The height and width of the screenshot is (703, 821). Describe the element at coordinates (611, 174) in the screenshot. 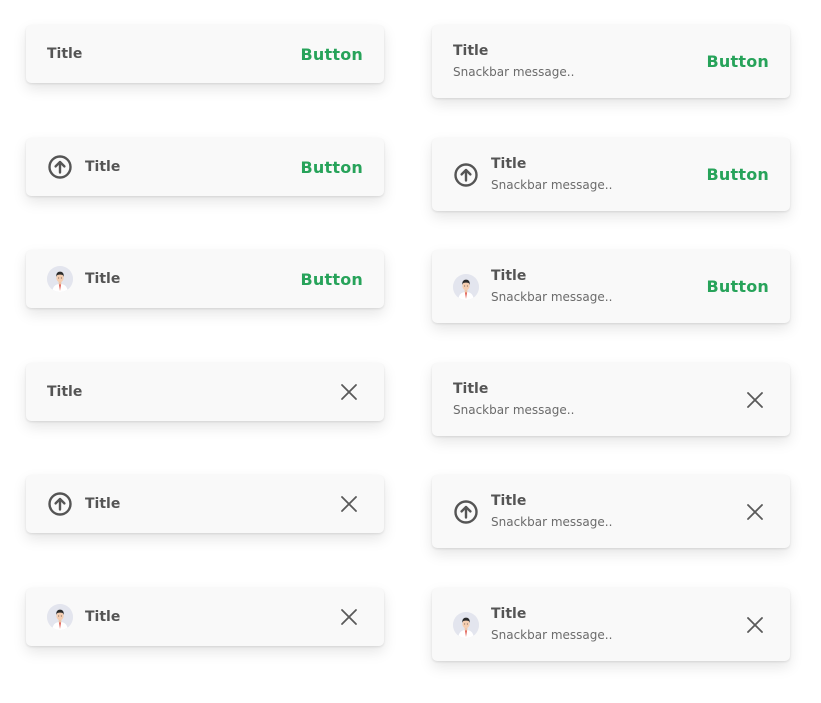

I see `snackbar-icon-title-message-button: Title Snackbar message.. Button` at that location.